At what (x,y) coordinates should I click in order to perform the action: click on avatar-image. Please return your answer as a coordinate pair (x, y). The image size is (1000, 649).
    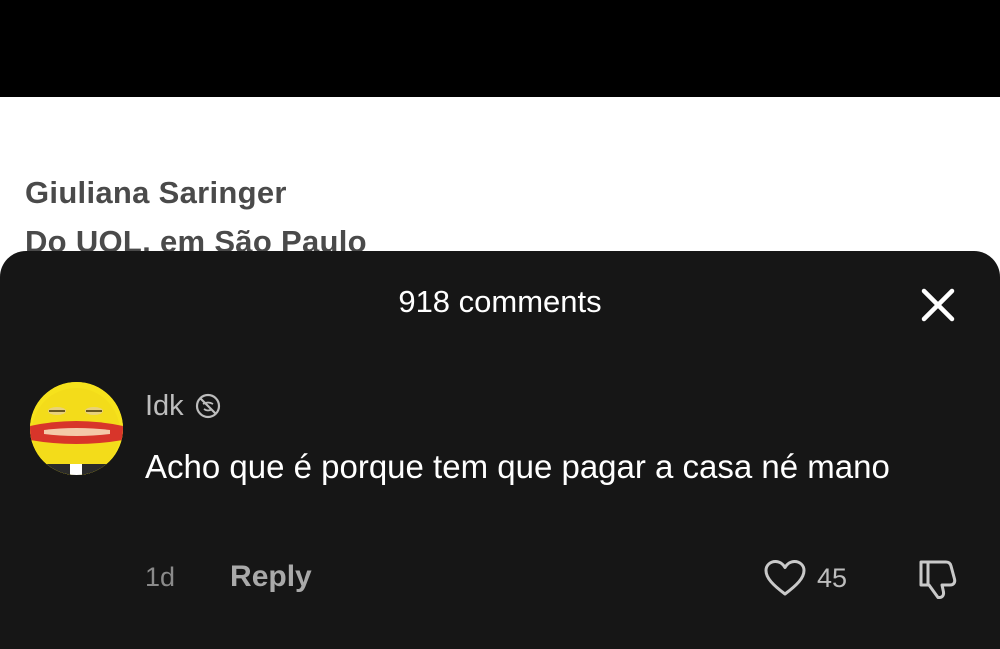
    Looking at the image, I should click on (76, 428).